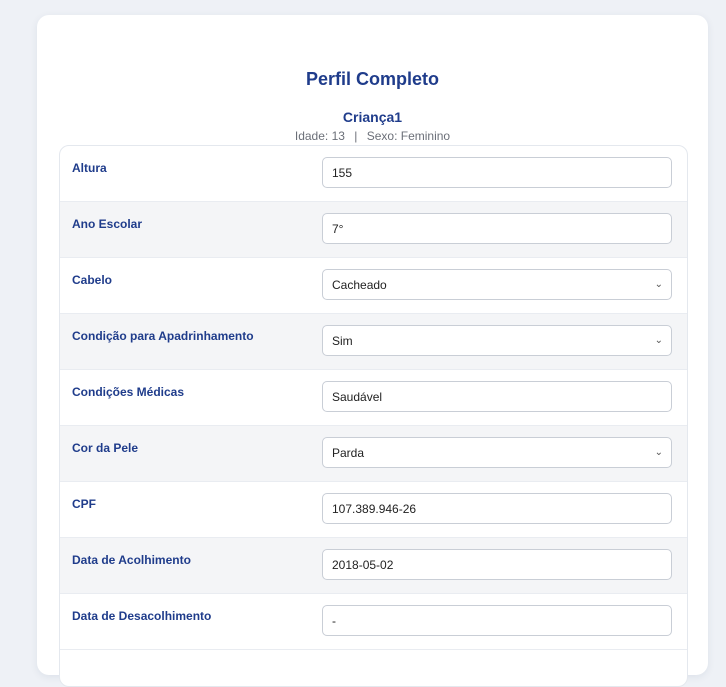  What do you see at coordinates (84, 504) in the screenshot?
I see `field-label: CPF` at bounding box center [84, 504].